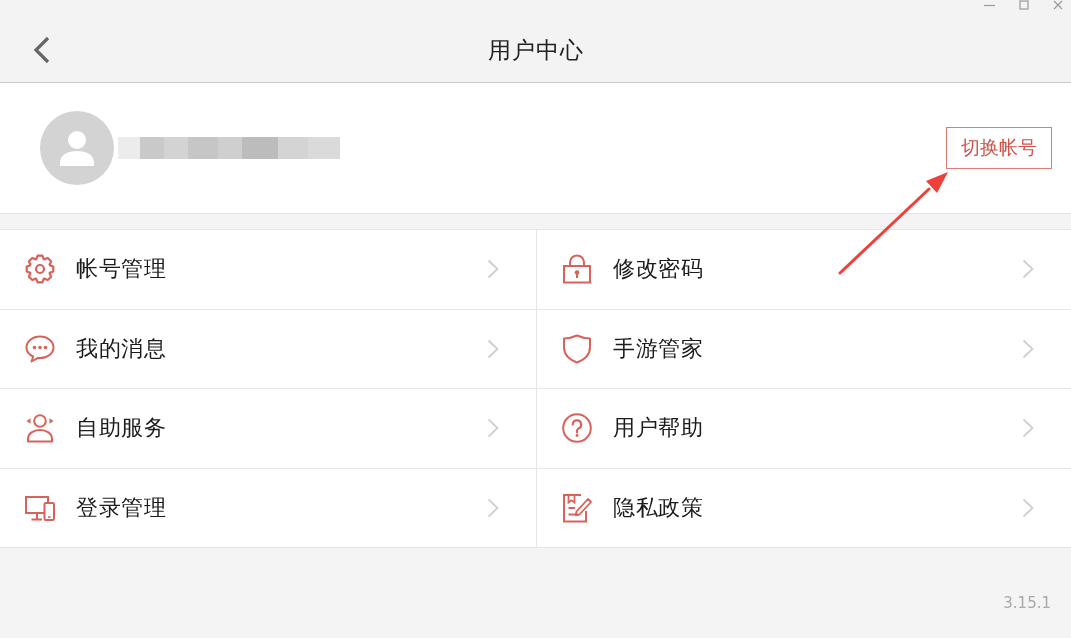 Image resolution: width=1071 pixels, height=638 pixels. I want to click on menu-item: 登录管理, so click(268, 508).